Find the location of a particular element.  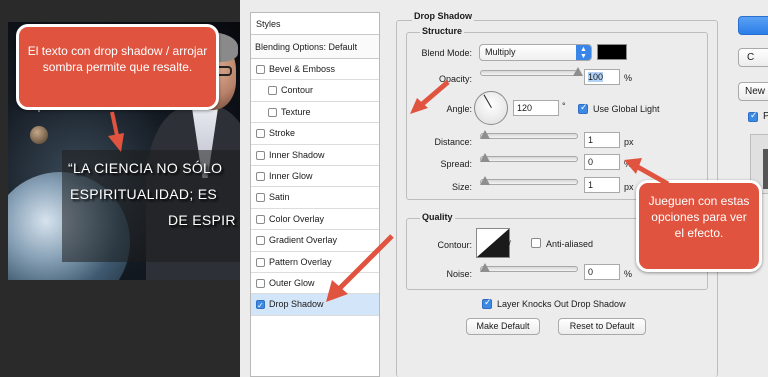

blending-options-item: Blending Options: Default is located at coordinates (315, 47).